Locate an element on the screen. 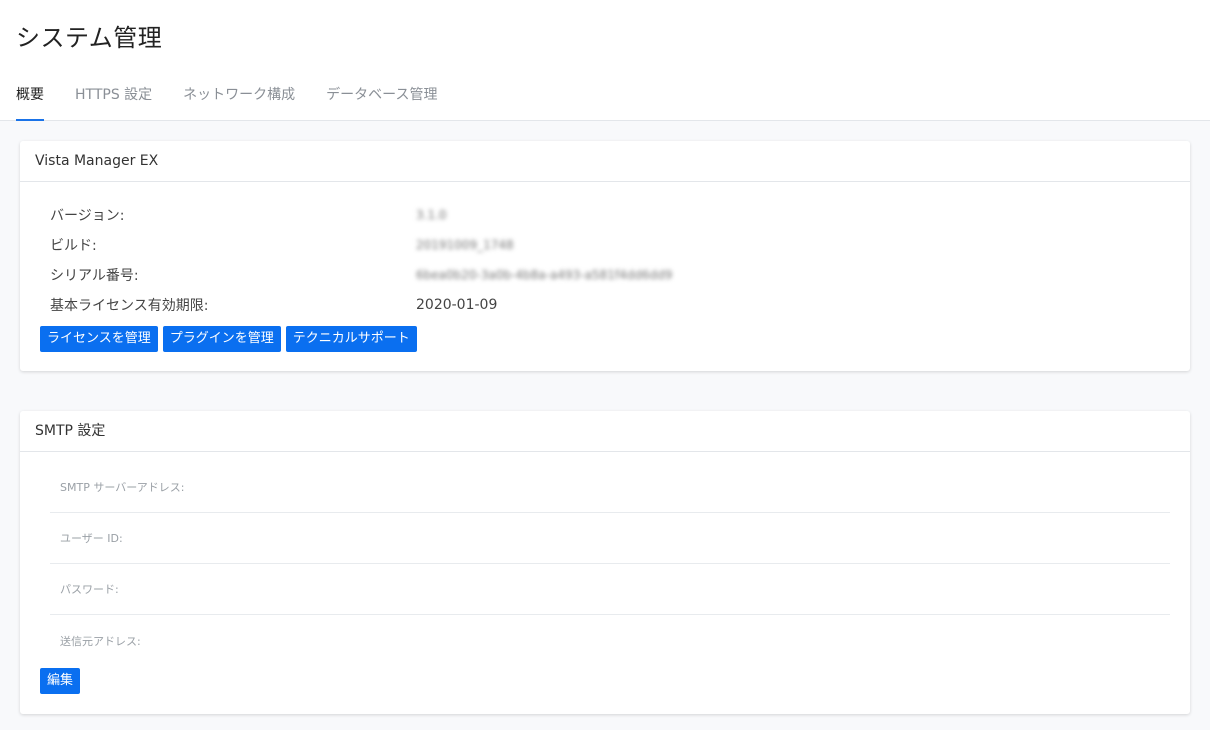 This screenshot has height=730, width=1210. info-row-build: ビルド: 20191009_1748 is located at coordinates (605, 245).